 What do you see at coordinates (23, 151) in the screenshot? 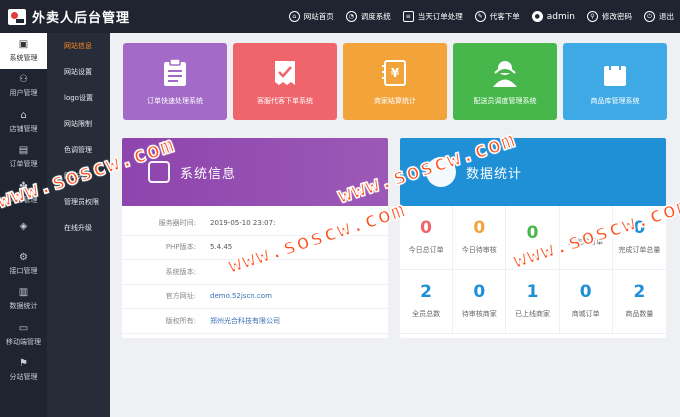
I see `orders-icon: ▤` at bounding box center [23, 151].